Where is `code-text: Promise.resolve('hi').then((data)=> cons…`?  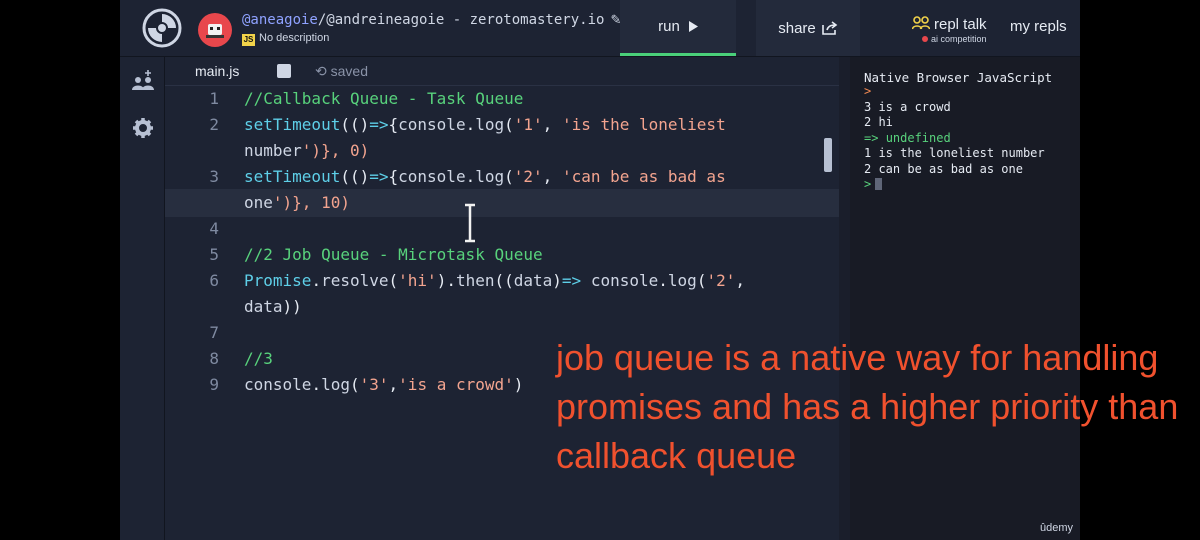
code-text: Promise.resolve('hi').then((data)=> cons… is located at coordinates (494, 280).